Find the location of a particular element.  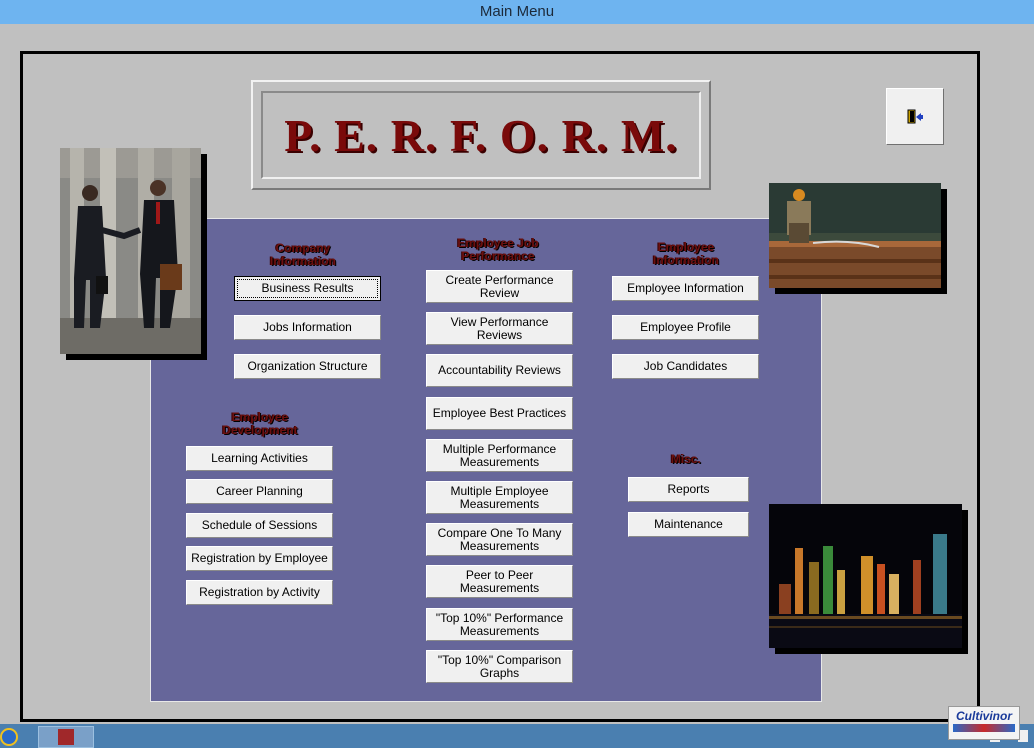

employee-information-button: Employee Information is located at coordinates (685, 288).